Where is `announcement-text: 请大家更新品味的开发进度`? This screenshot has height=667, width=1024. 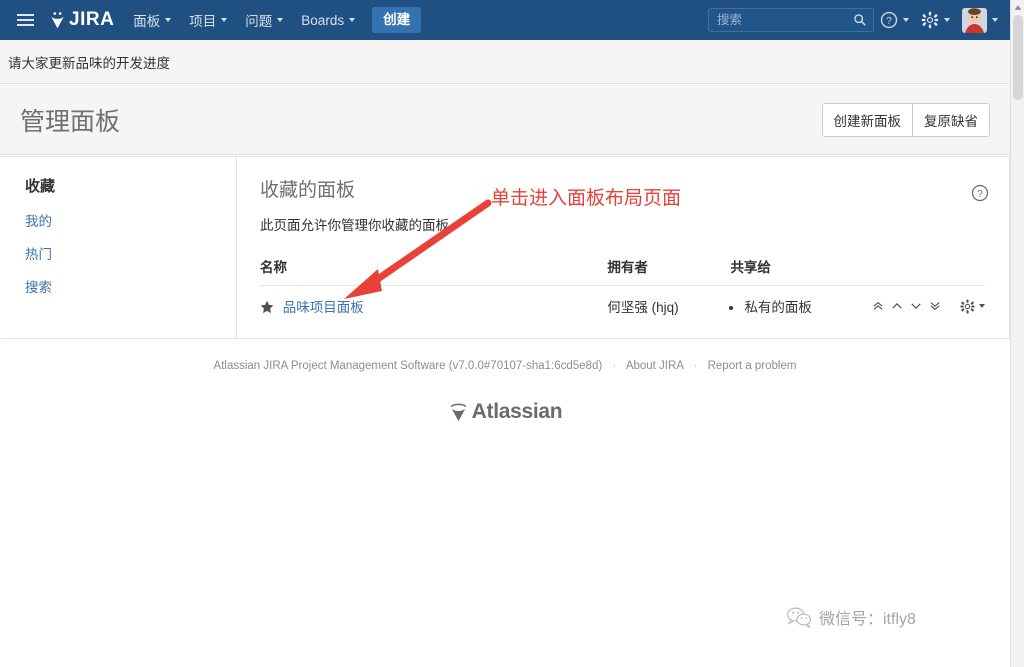
announcement-text: 请大家更新品味的开发进度 is located at coordinates (89, 63).